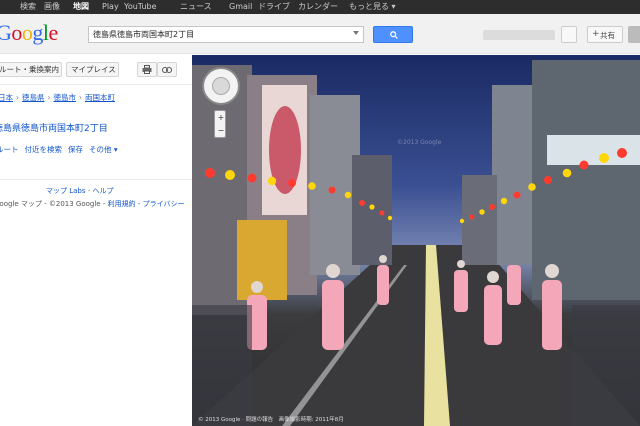  What do you see at coordinates (221, 131) in the screenshot?
I see `zoom-out-button: −` at bounding box center [221, 131].